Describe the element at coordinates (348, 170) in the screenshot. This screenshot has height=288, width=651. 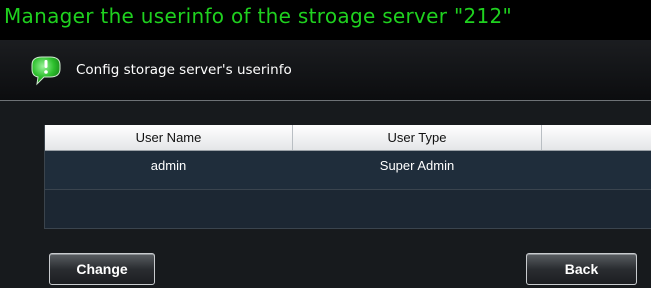
I see `table-row: admin Super Admin` at that location.